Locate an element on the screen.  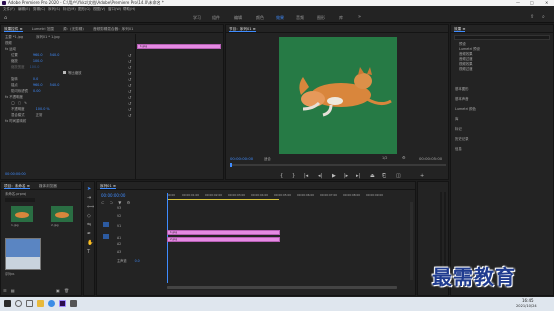
timeline-clip-1: 1.jpg is located at coordinates (223, 232).